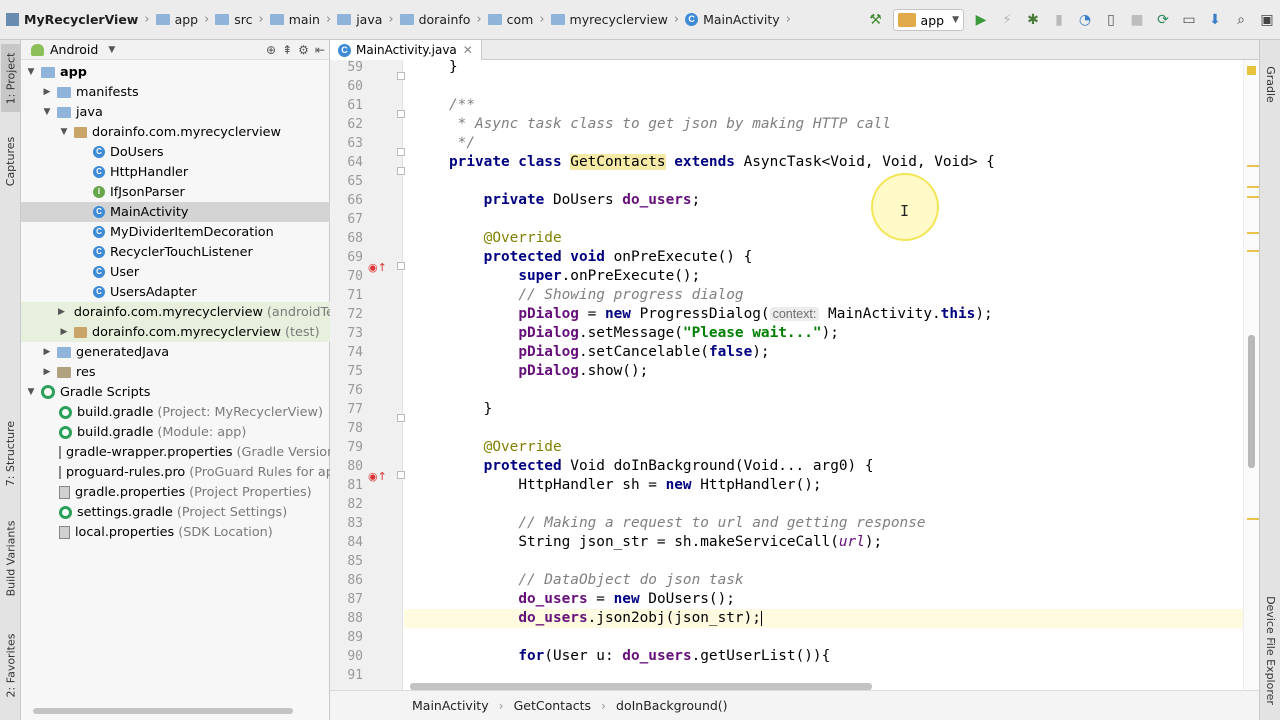 The image size is (1280, 720). What do you see at coordinates (674, 656) in the screenshot?
I see `code-line: for(User u: do_users.getUserList()){` at bounding box center [674, 656].